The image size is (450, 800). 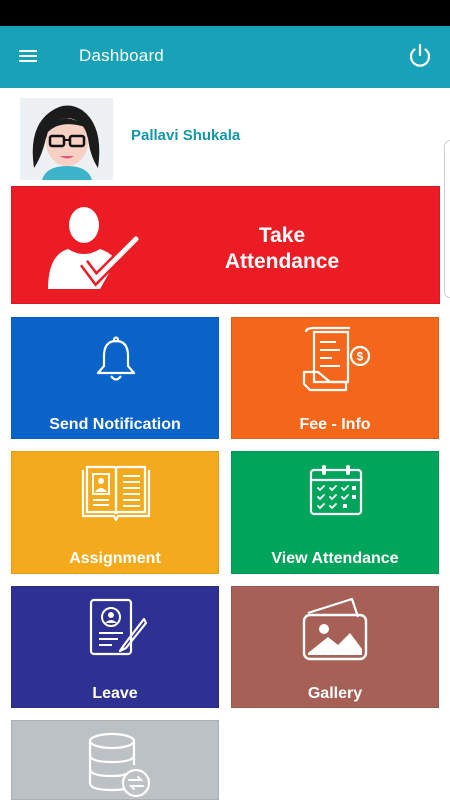 I want to click on user-name: Pallavi Shukala, so click(x=186, y=135).